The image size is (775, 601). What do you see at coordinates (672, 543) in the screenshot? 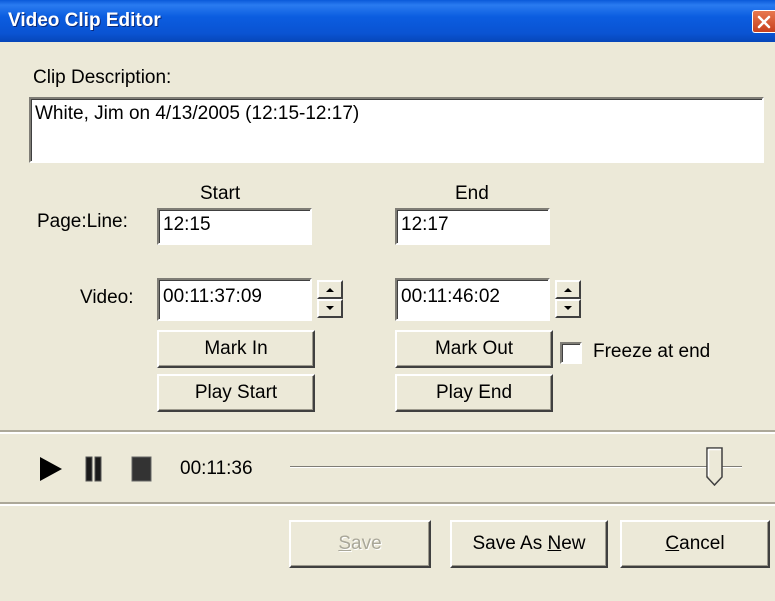
I see `cancel-accelerator: C` at bounding box center [672, 543].